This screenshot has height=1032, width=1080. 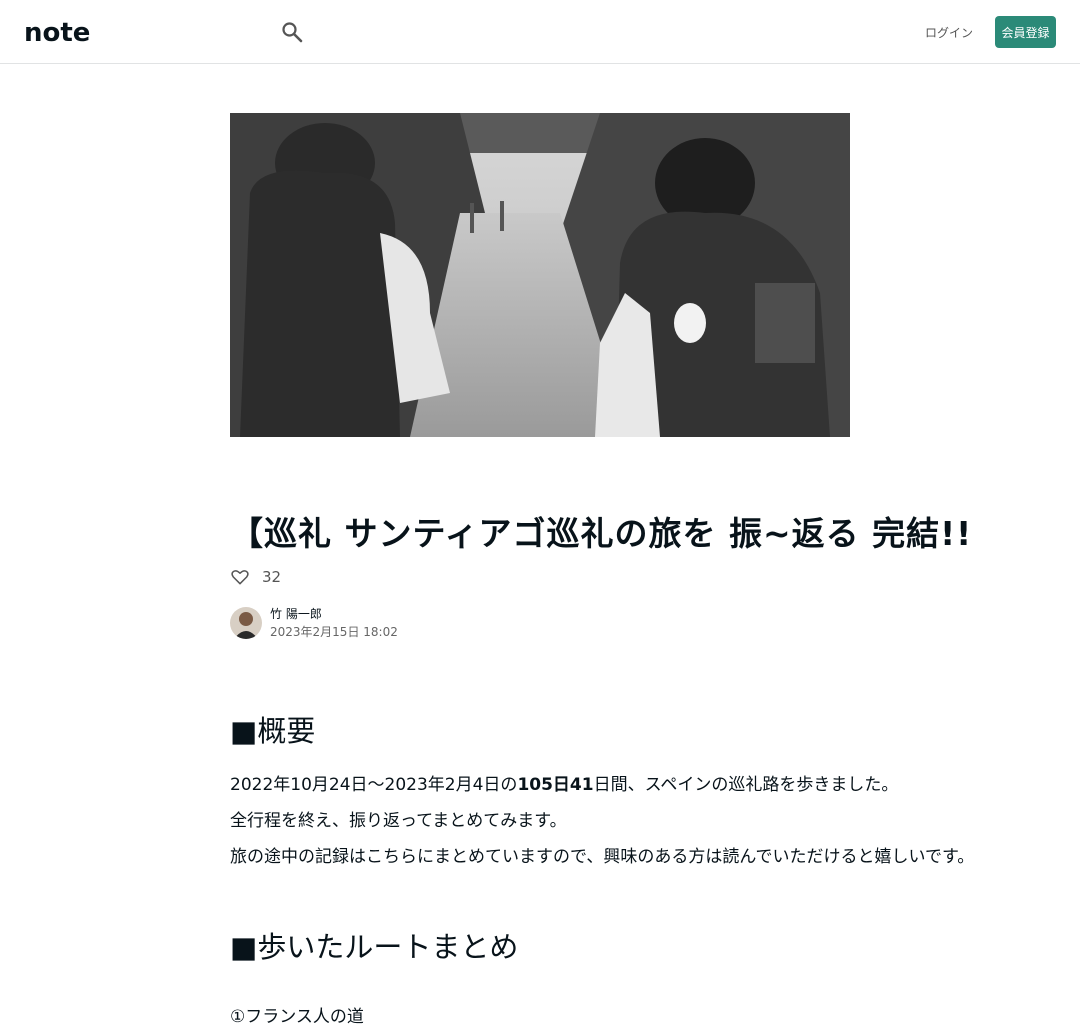 What do you see at coordinates (272, 577) in the screenshot?
I see `like-count: 32` at bounding box center [272, 577].